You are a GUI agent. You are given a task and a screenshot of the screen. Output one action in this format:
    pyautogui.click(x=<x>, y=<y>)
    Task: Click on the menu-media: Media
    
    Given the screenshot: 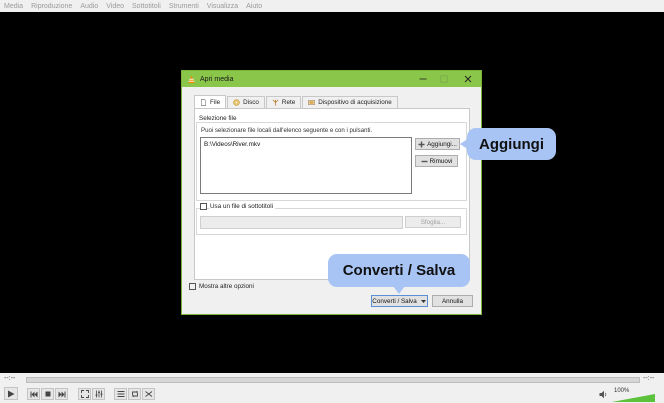 What is the action you would take?
    pyautogui.click(x=13, y=6)
    